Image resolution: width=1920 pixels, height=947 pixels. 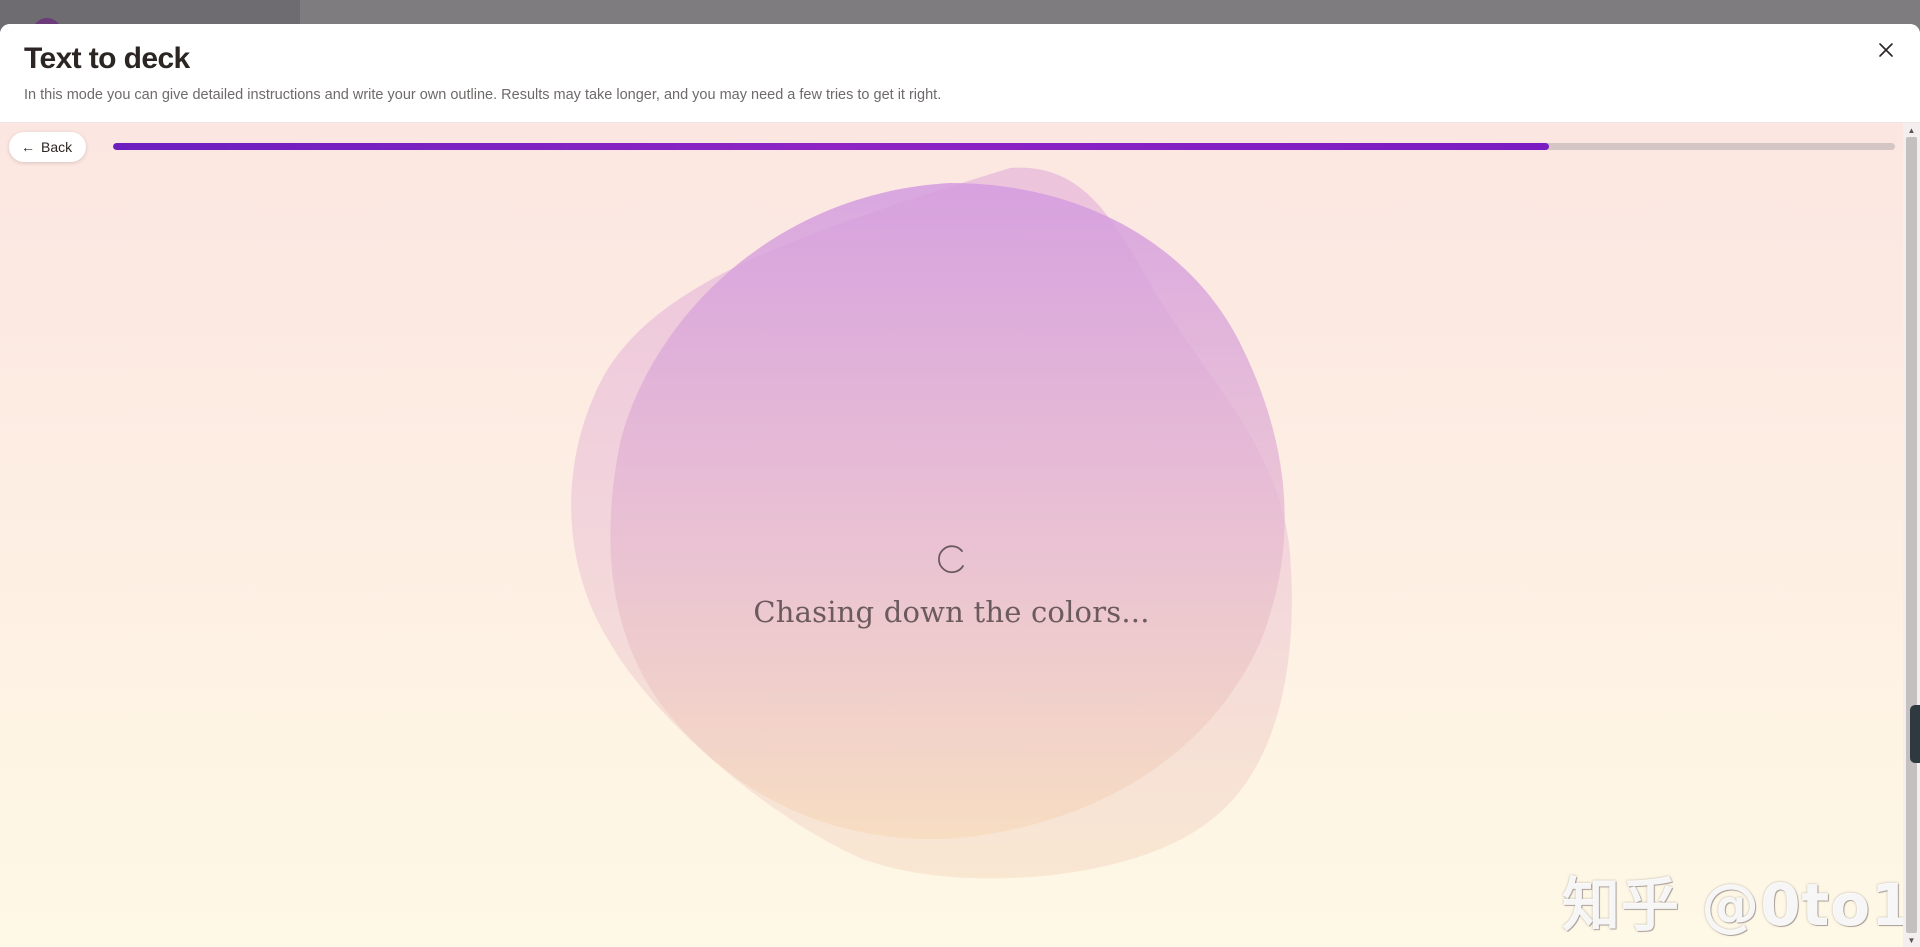 I want to click on scroll-thumb, so click(x=1911, y=535).